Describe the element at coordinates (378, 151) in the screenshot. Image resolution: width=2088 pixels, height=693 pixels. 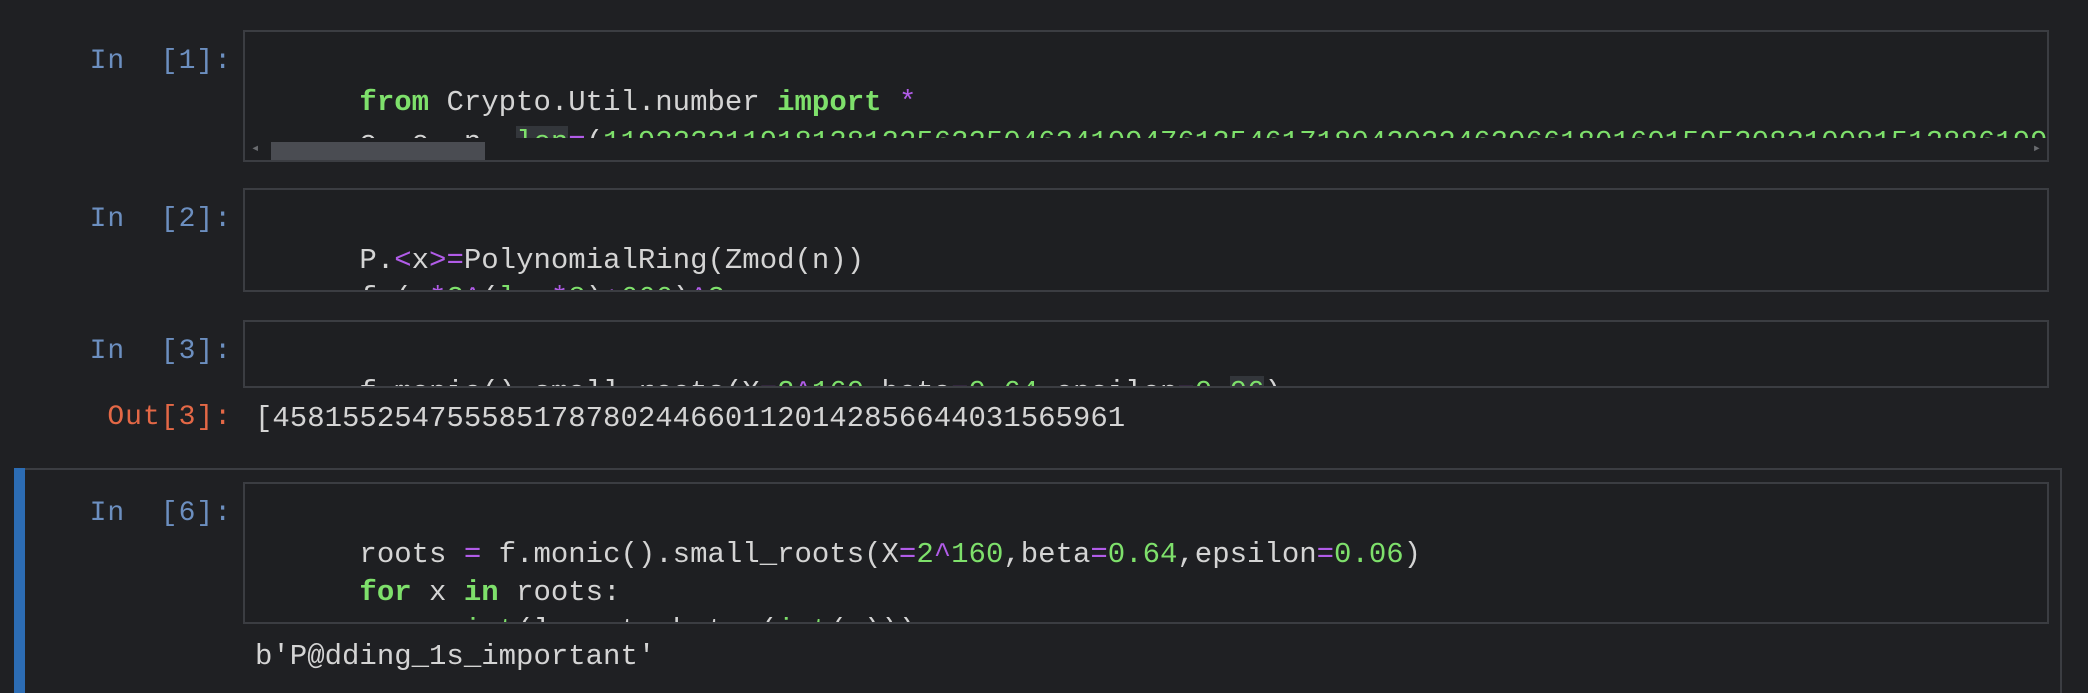
I see `scrollbar-thumb` at that location.